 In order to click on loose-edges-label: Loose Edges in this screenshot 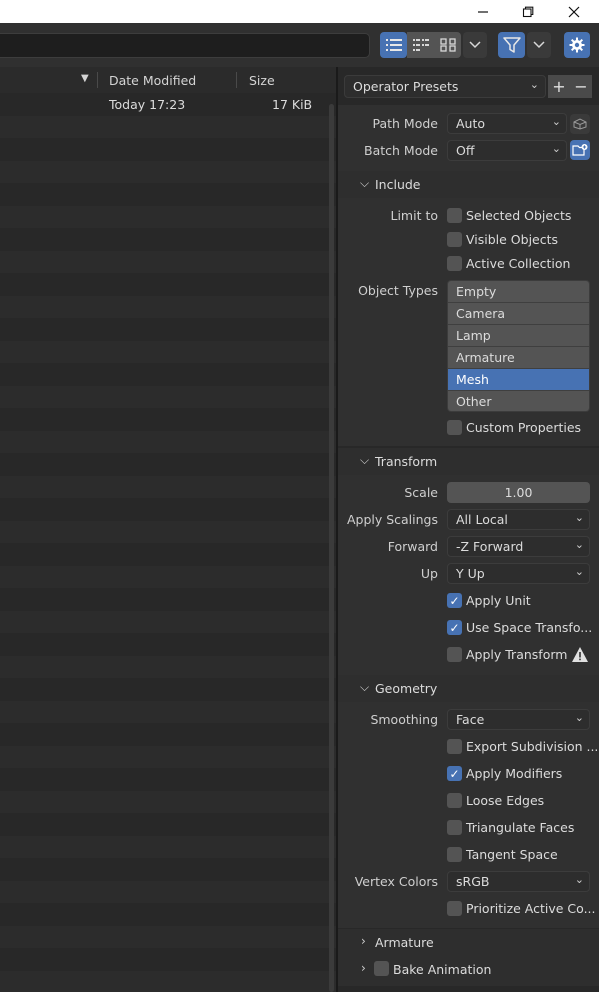, I will do `click(505, 800)`.